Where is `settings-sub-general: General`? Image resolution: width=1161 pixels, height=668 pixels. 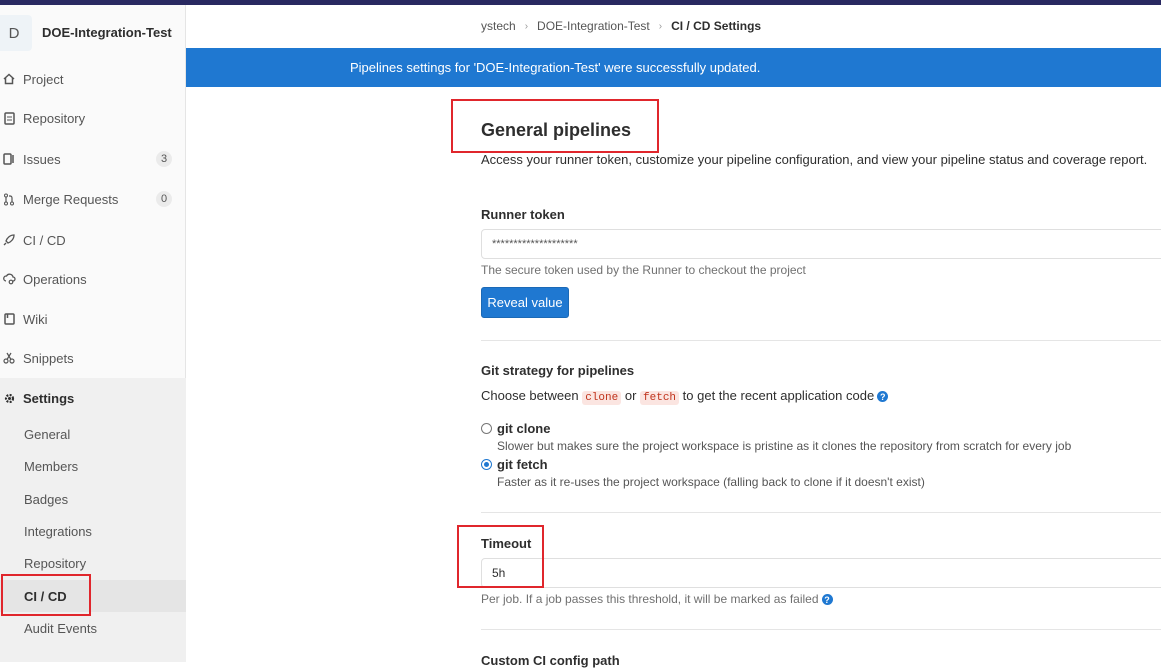
settings-sub-general: General is located at coordinates (93, 434).